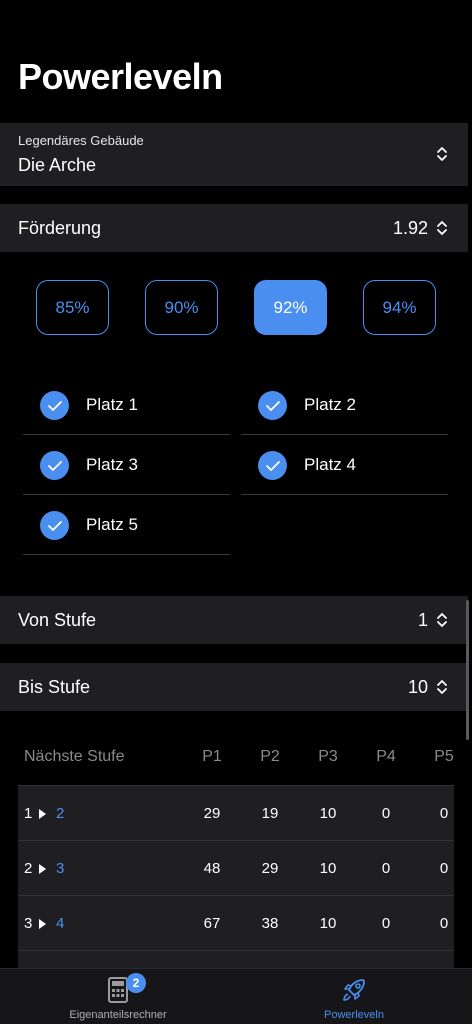 This screenshot has width=472, height=1024. Describe the element at coordinates (386, 756) in the screenshot. I see `header-p4: P4` at that location.